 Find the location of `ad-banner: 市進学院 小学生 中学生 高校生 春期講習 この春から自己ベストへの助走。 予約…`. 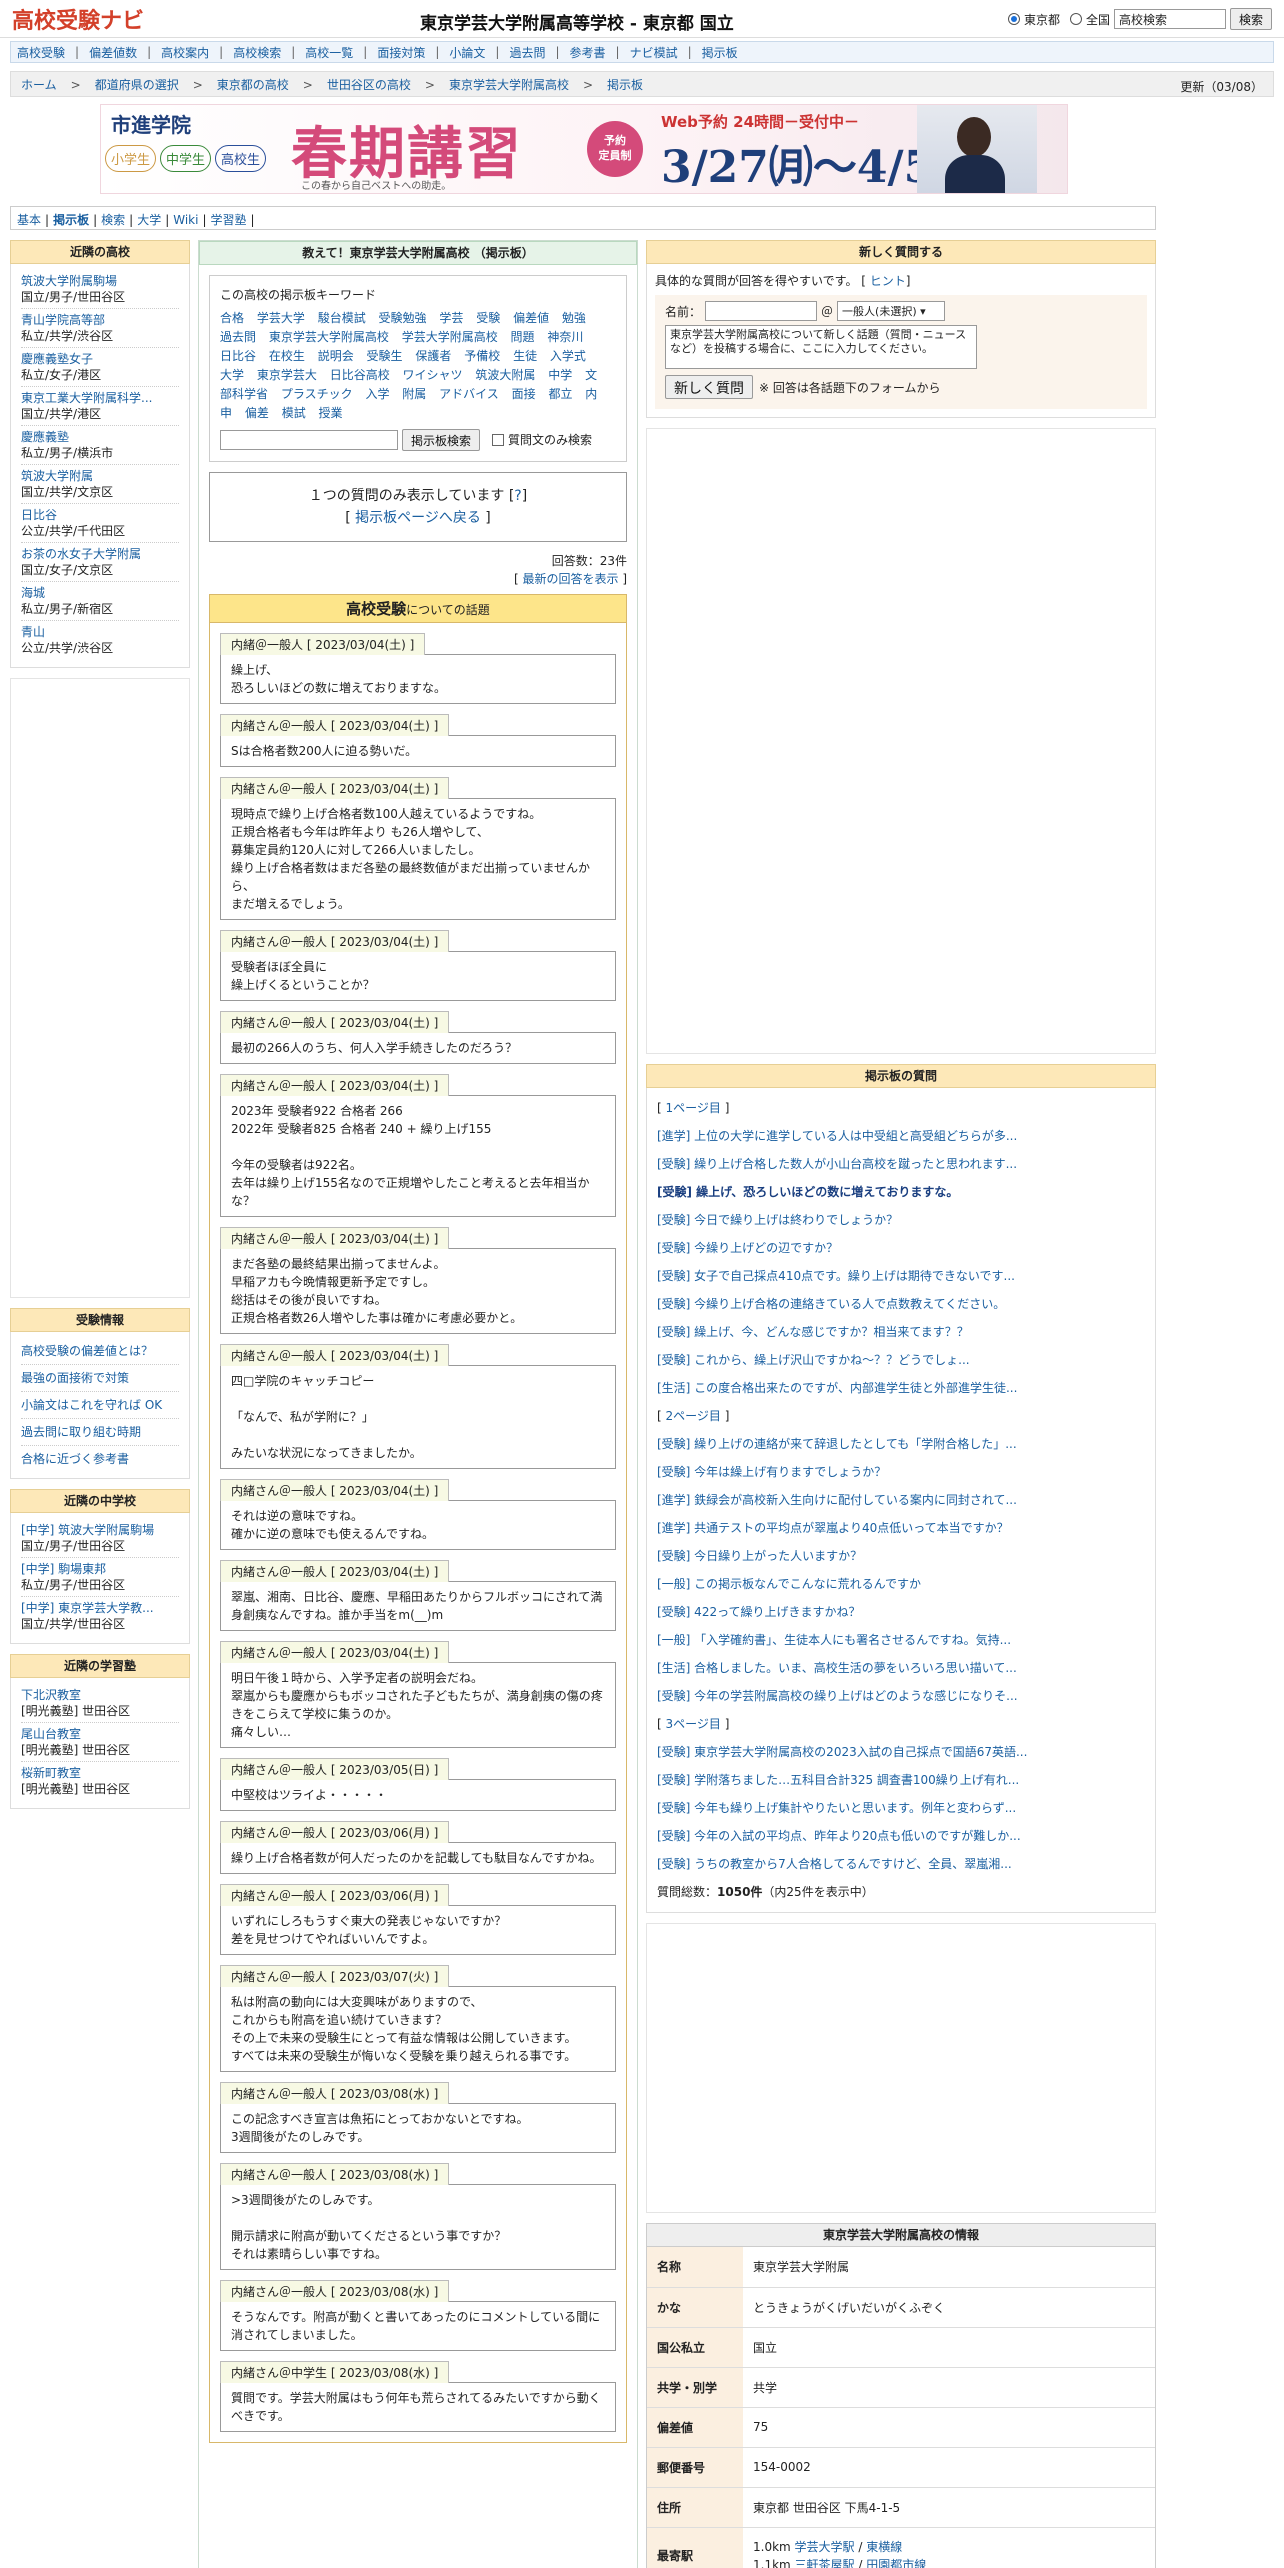

ad-banner: 市進学院 小学生 中学生 高校生 春期講習 この春から自己ベストへの助走。 予約… is located at coordinates (584, 149).